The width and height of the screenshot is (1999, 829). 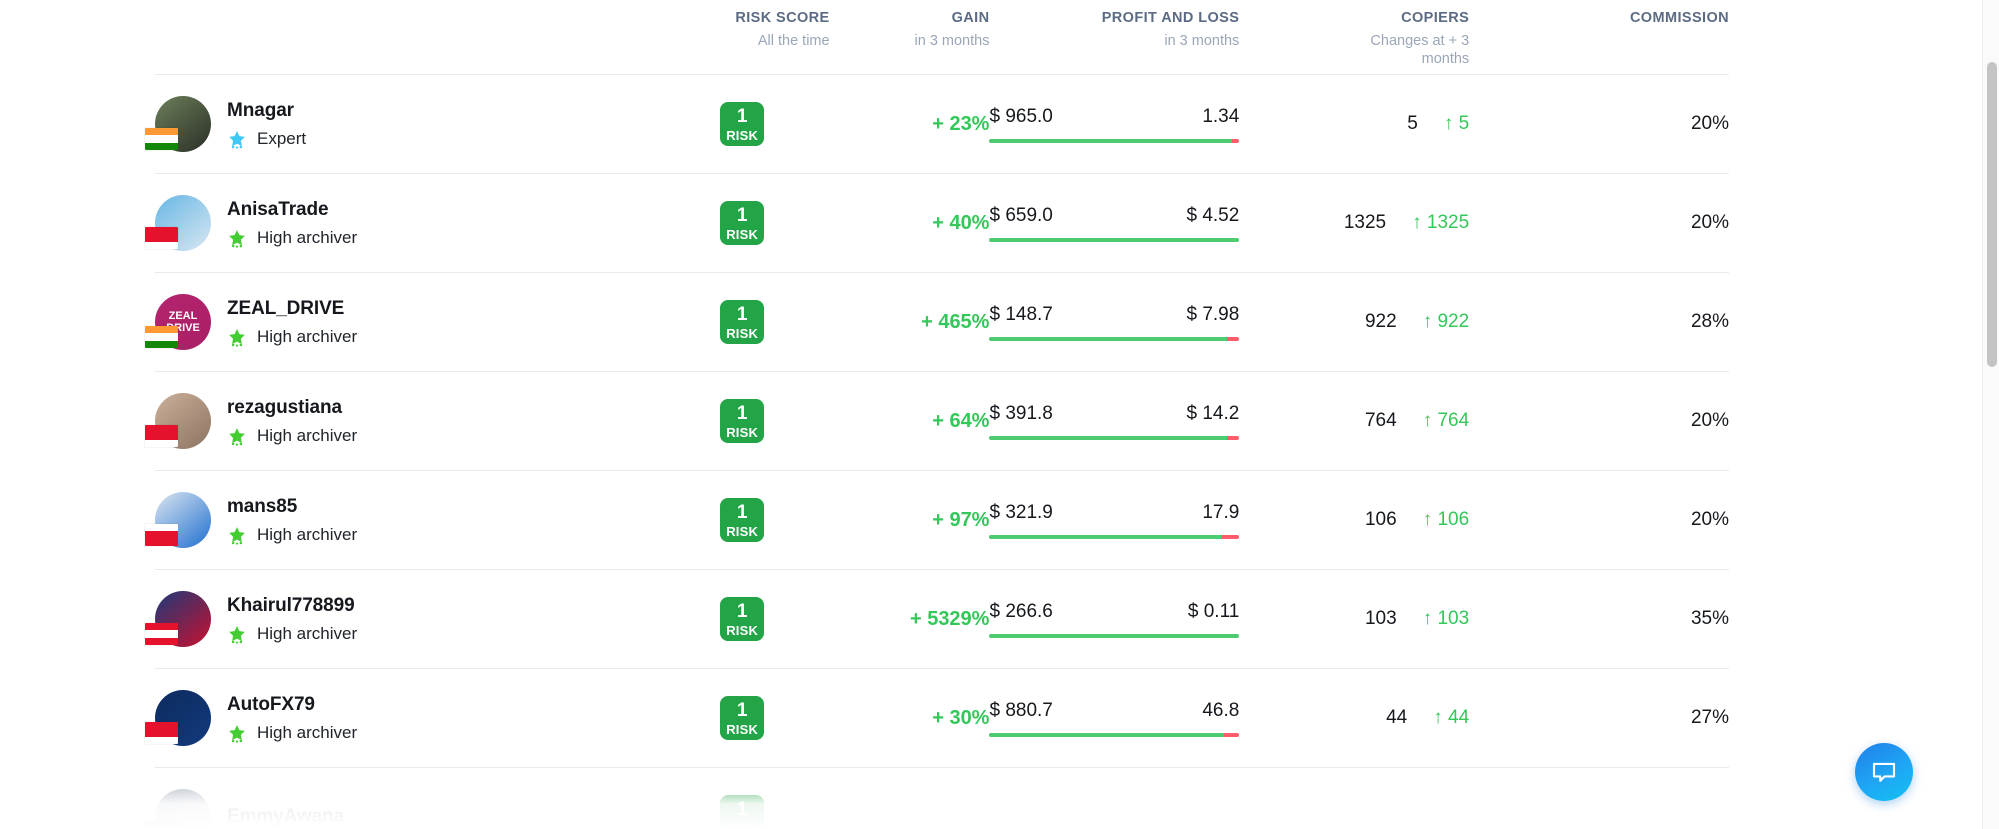 What do you see at coordinates (1380, 420) in the screenshot?
I see `copiers-count: 764` at bounding box center [1380, 420].